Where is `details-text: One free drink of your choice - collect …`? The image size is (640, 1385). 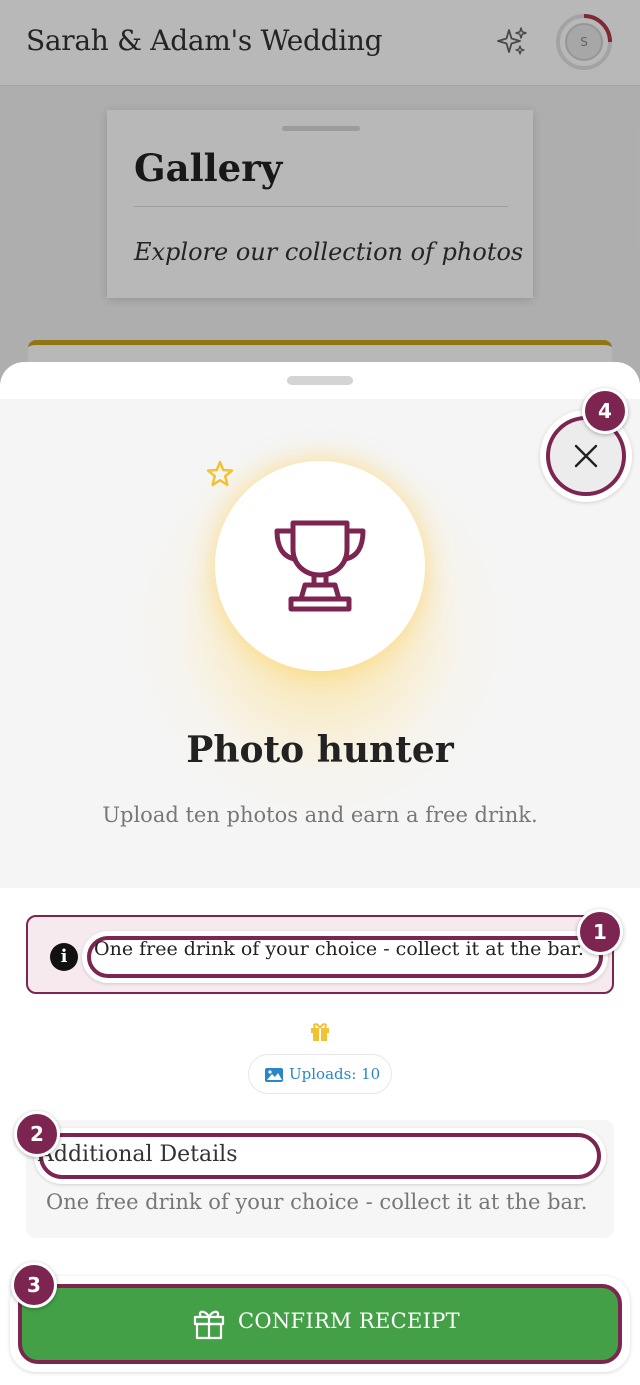
details-text: One free drink of your choice - collect … is located at coordinates (317, 1202).